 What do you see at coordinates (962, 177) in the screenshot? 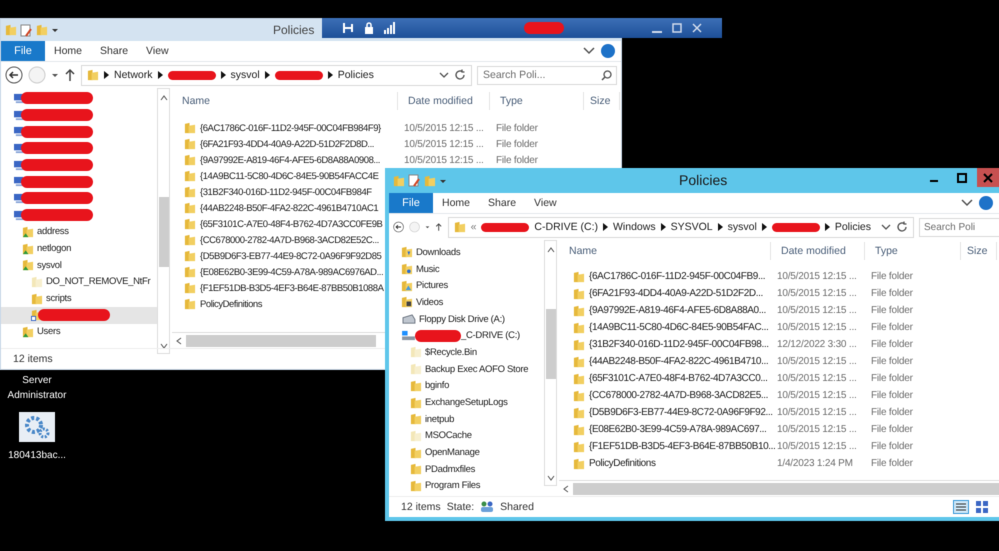
I see `maximize-icon` at bounding box center [962, 177].